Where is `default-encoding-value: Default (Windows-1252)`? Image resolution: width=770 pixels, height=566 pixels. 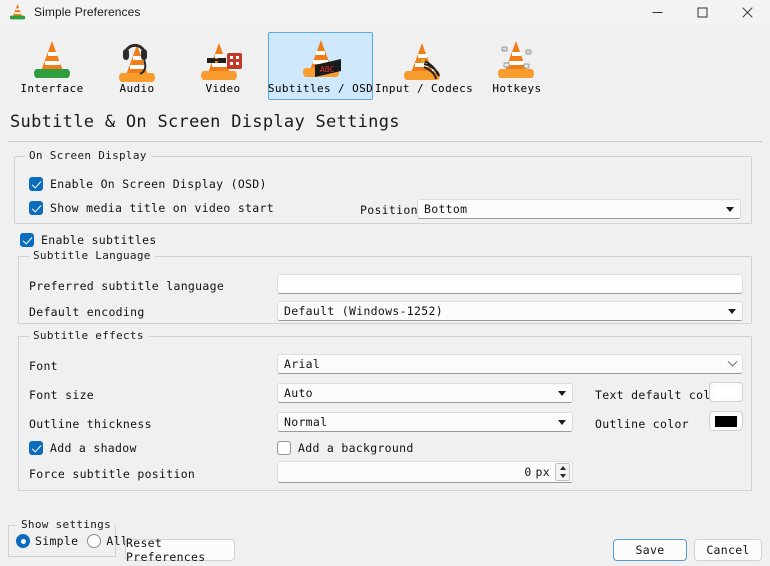
default-encoding-value: Default (Windows-1252) is located at coordinates (363, 311).